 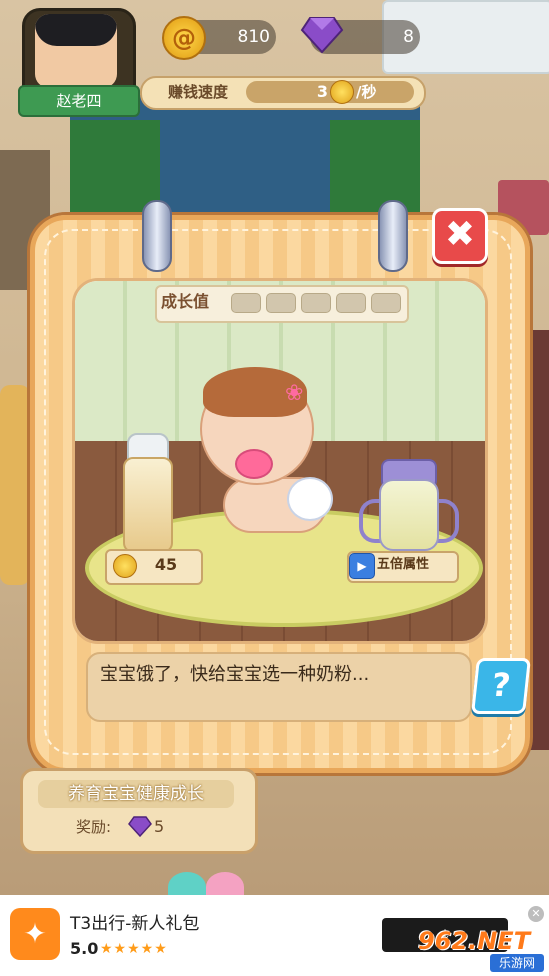 What do you see at coordinates (517, 963) in the screenshot?
I see `watermark-sub: 乐游网` at bounding box center [517, 963].